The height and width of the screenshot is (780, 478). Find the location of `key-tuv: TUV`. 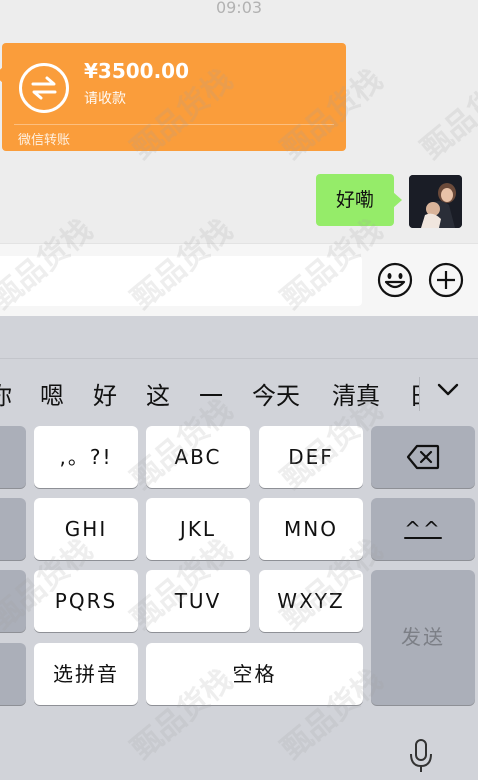

key-tuv: TUV is located at coordinates (198, 601).